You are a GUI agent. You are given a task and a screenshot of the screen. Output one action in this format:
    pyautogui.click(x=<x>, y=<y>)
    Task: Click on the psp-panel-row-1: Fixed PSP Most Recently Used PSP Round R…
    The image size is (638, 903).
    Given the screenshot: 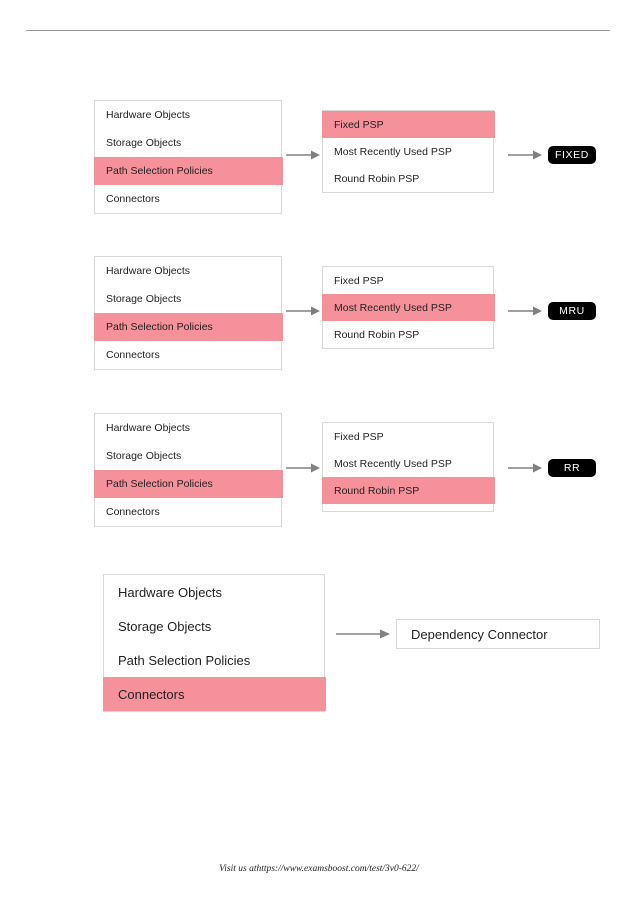 What is the action you would take?
    pyautogui.click(x=408, y=151)
    